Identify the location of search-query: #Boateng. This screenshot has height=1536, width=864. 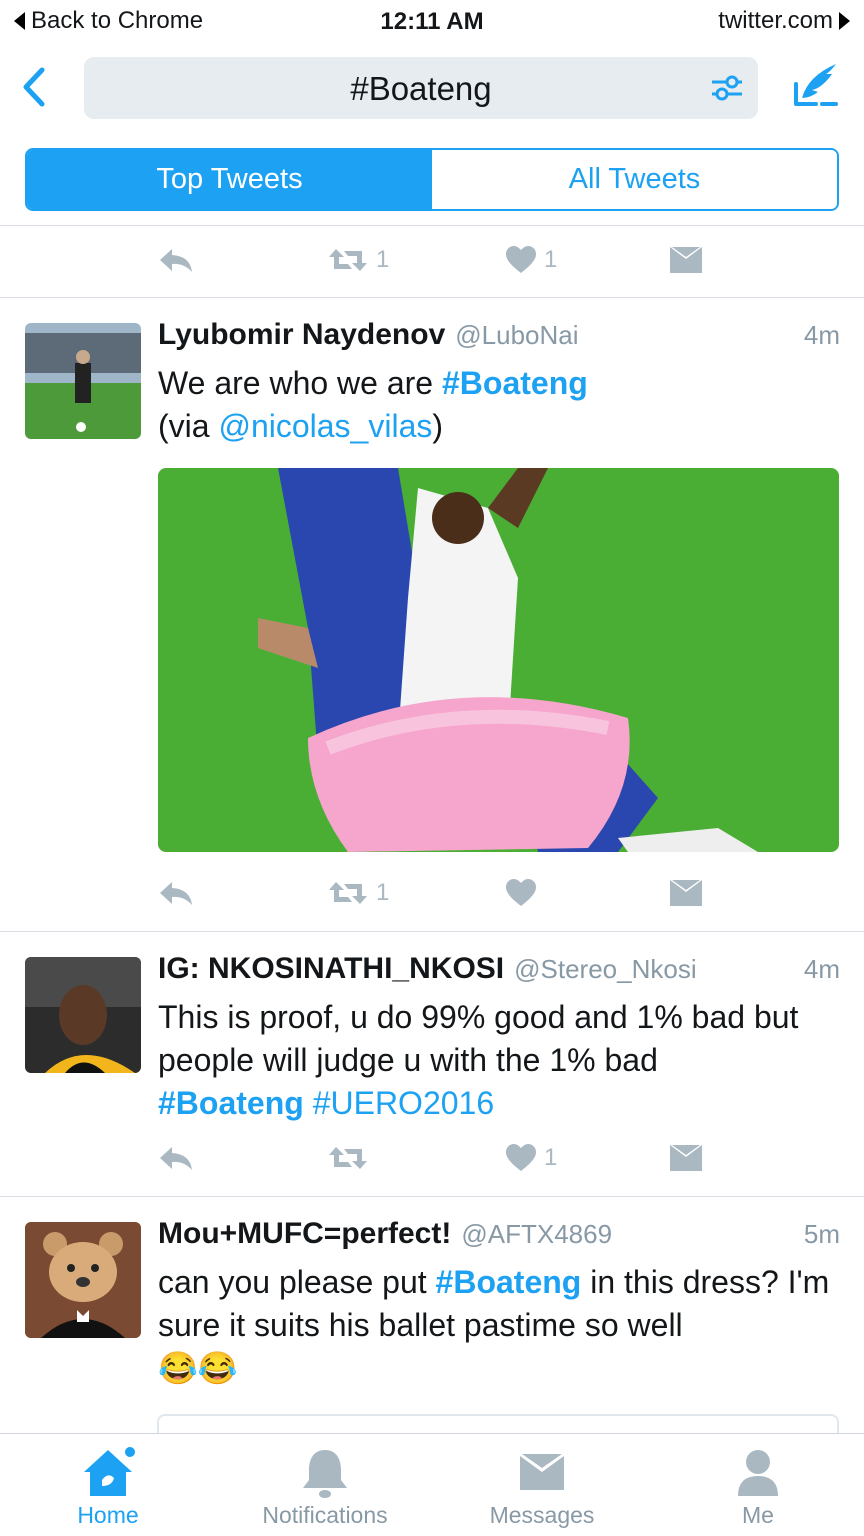
(421, 88).